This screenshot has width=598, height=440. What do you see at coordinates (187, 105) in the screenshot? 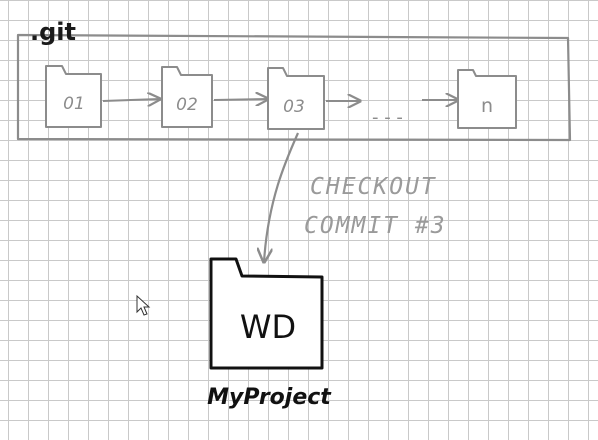
I see `commit-label: 02` at bounding box center [187, 105].